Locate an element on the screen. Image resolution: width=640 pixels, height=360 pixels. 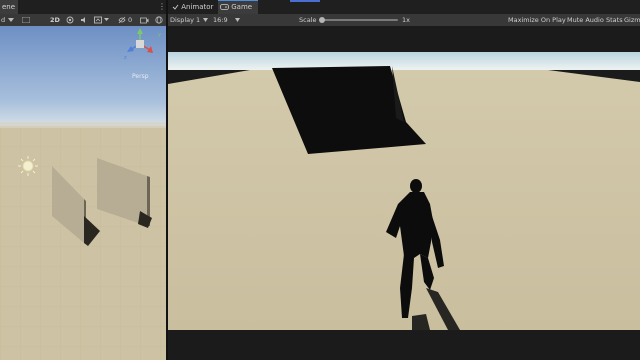
draw-mode-dropdown: d is located at coordinates (3, 20).